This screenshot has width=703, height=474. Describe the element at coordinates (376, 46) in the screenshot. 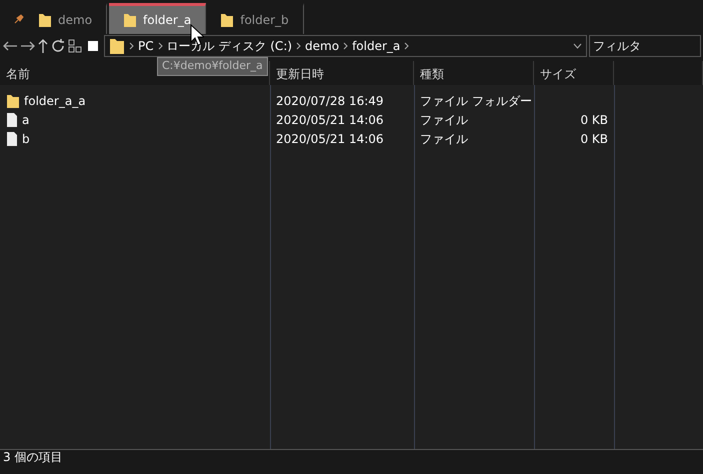

I see `breadcrumb-item: folder_a` at that location.